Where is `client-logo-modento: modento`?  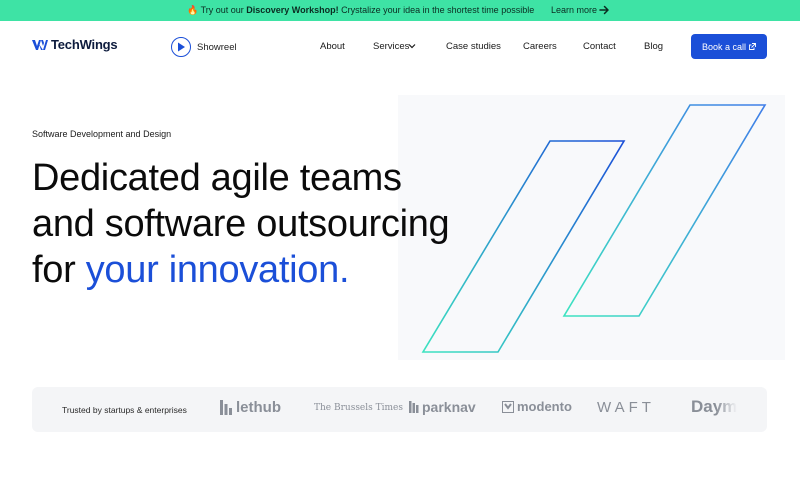
client-logo-modento: modento is located at coordinates (537, 406).